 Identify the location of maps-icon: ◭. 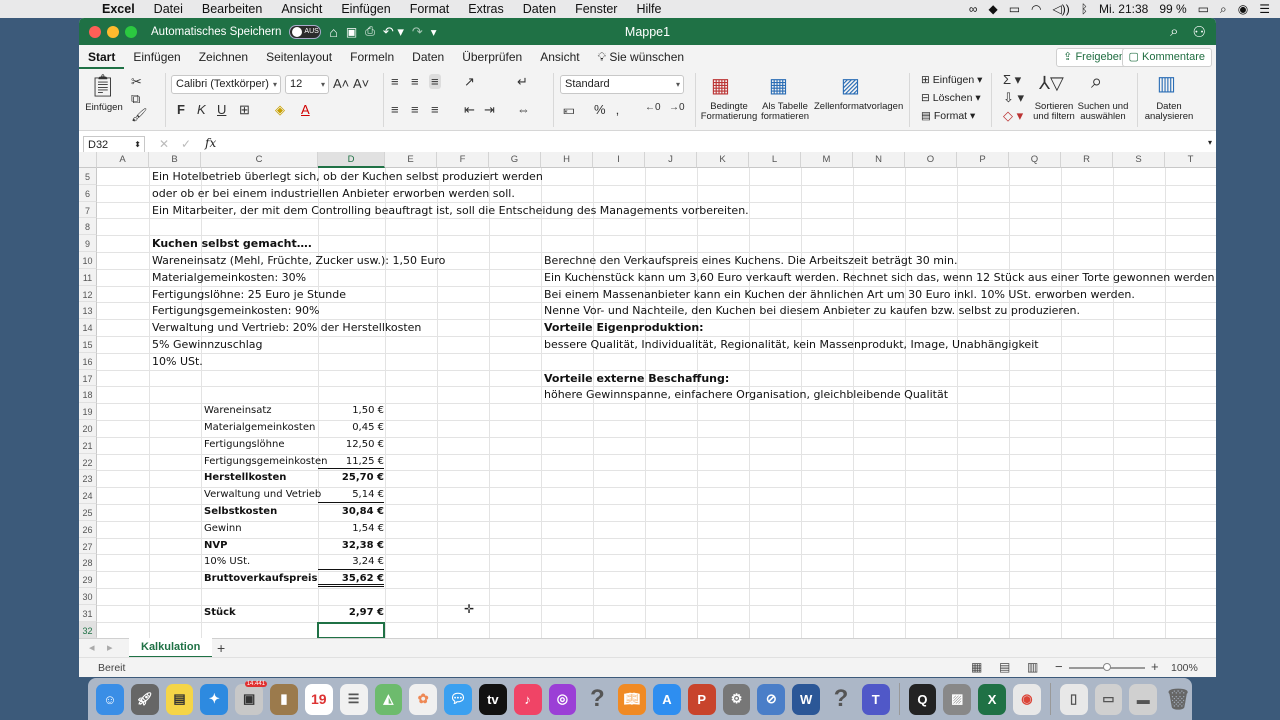
(388, 699).